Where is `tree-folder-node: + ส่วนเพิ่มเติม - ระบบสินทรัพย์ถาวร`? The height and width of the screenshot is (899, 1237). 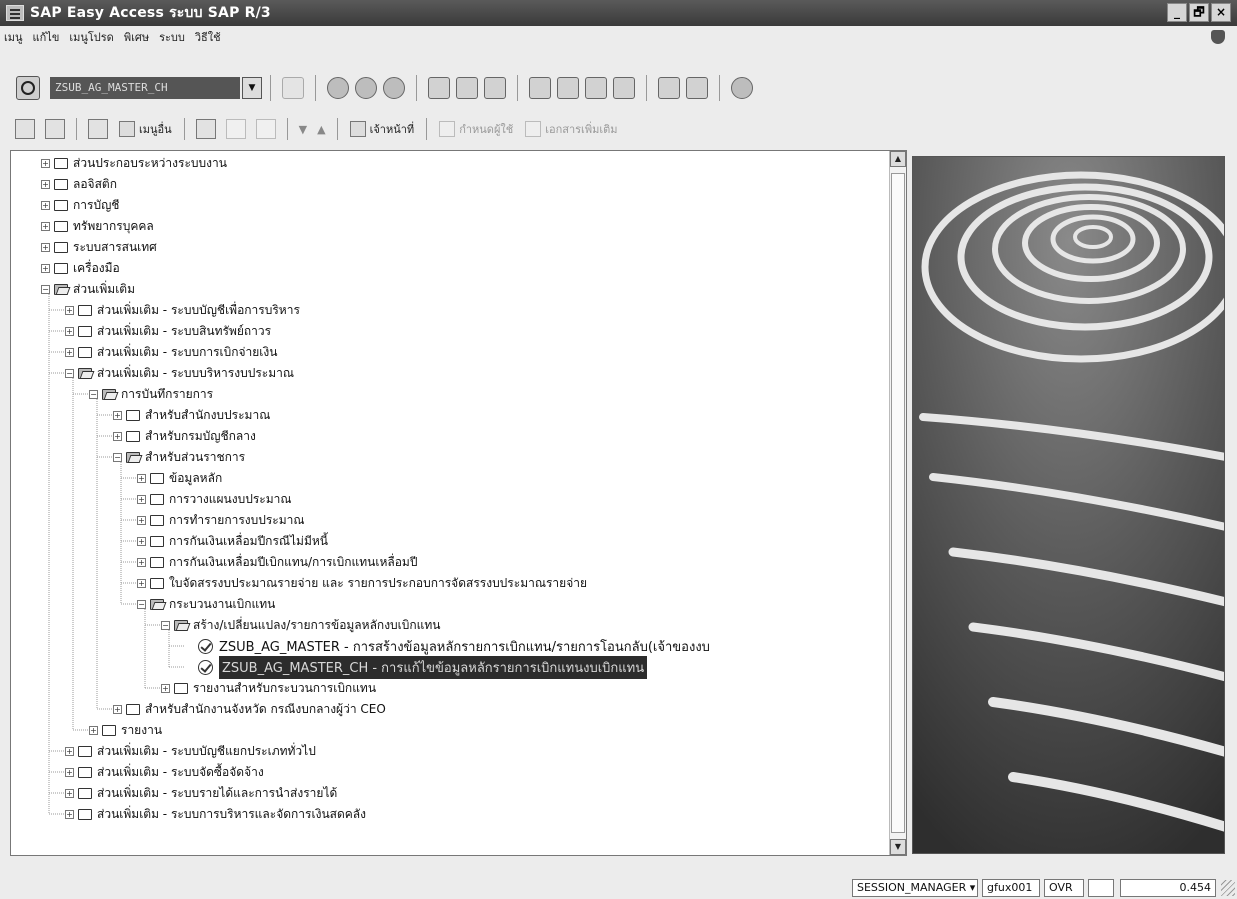
tree-folder-node: + ส่วนเพิ่มเติม - ระบบสินทรัพย์ถาวร is located at coordinates (168, 331).